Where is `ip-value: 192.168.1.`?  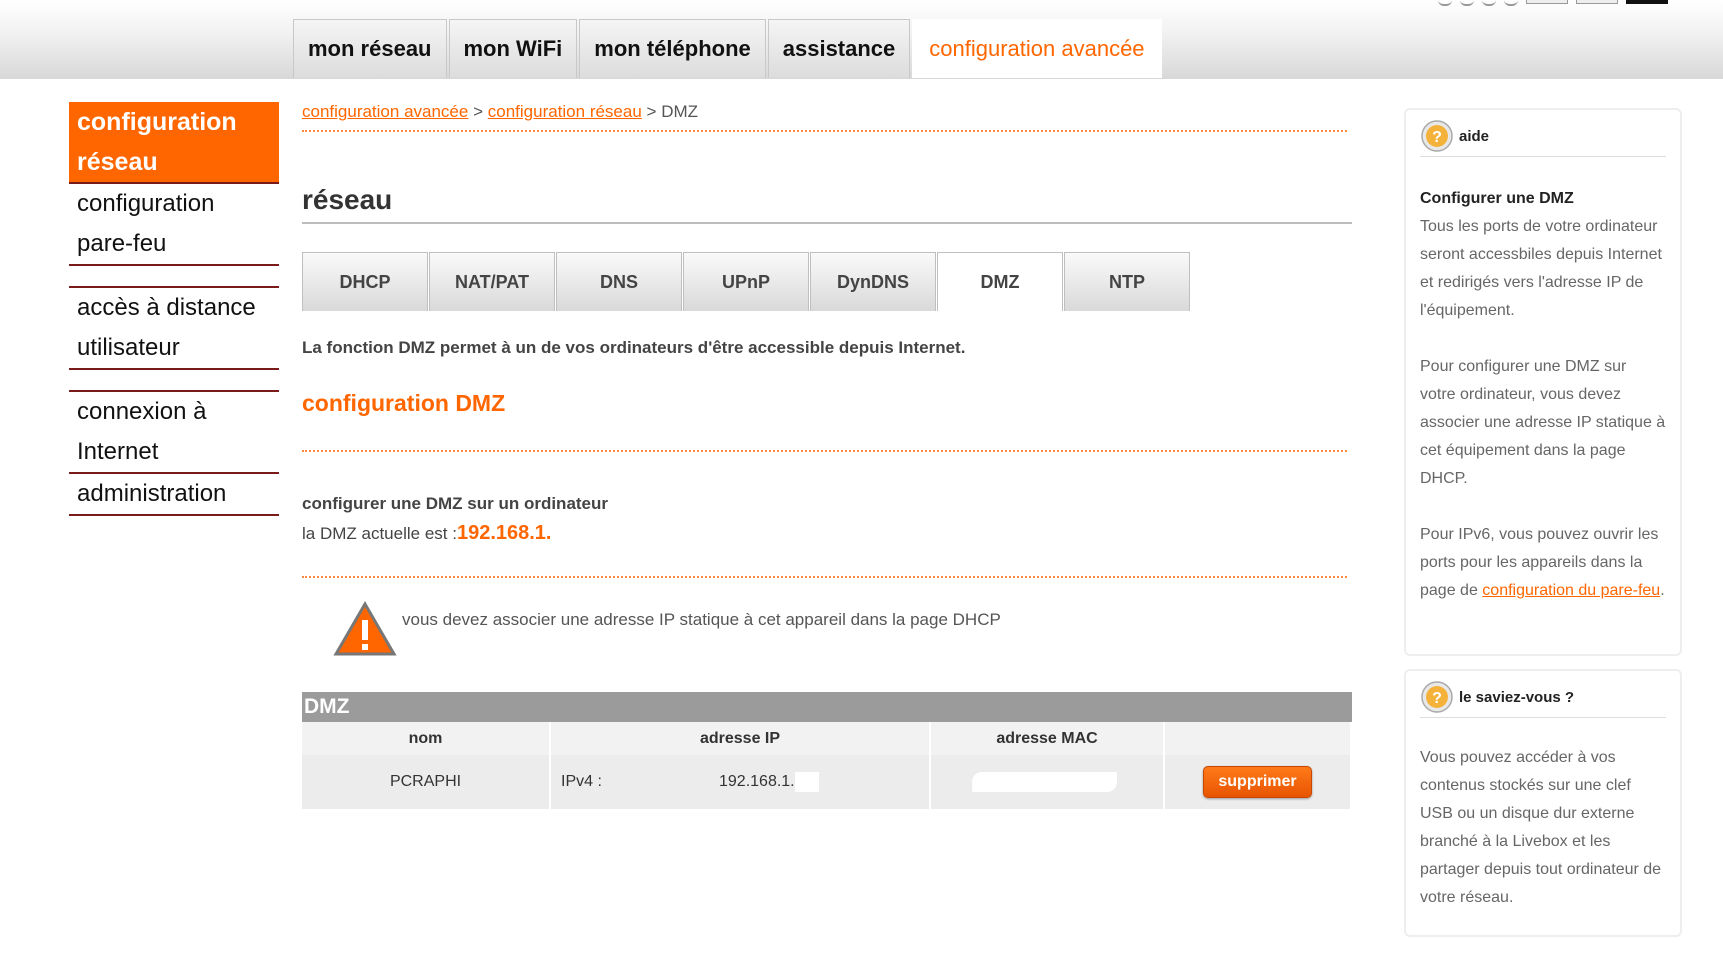 ip-value: 192.168.1. is located at coordinates (757, 781).